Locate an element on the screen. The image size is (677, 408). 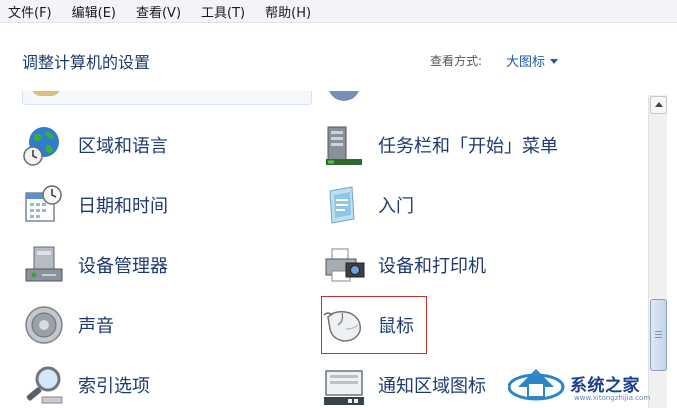
notification-tray-icon is located at coordinates (344, 387).